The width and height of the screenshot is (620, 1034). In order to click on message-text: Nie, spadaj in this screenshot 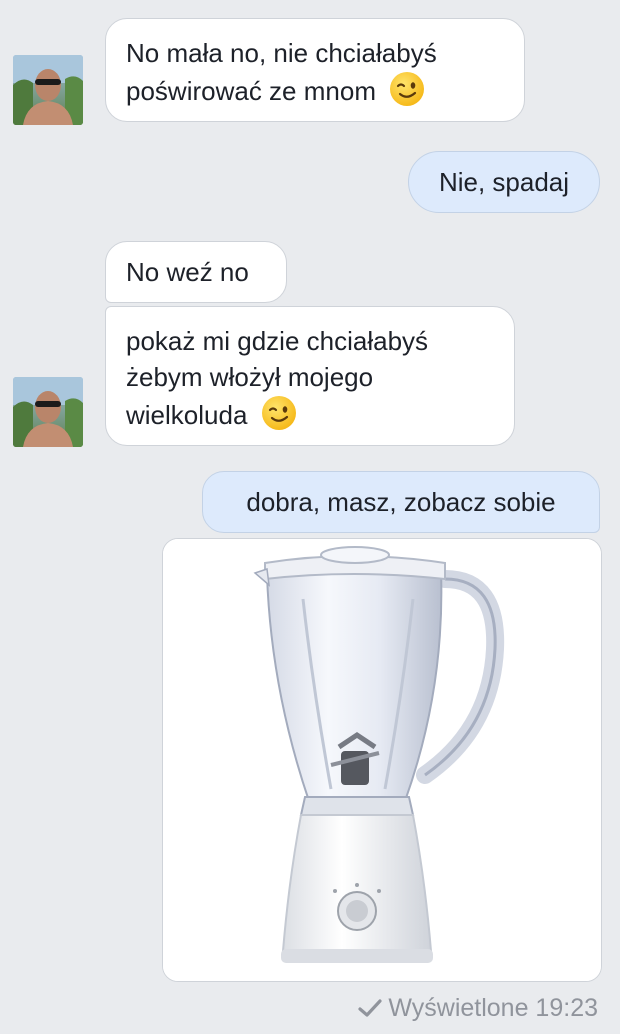, I will do `click(504, 182)`.